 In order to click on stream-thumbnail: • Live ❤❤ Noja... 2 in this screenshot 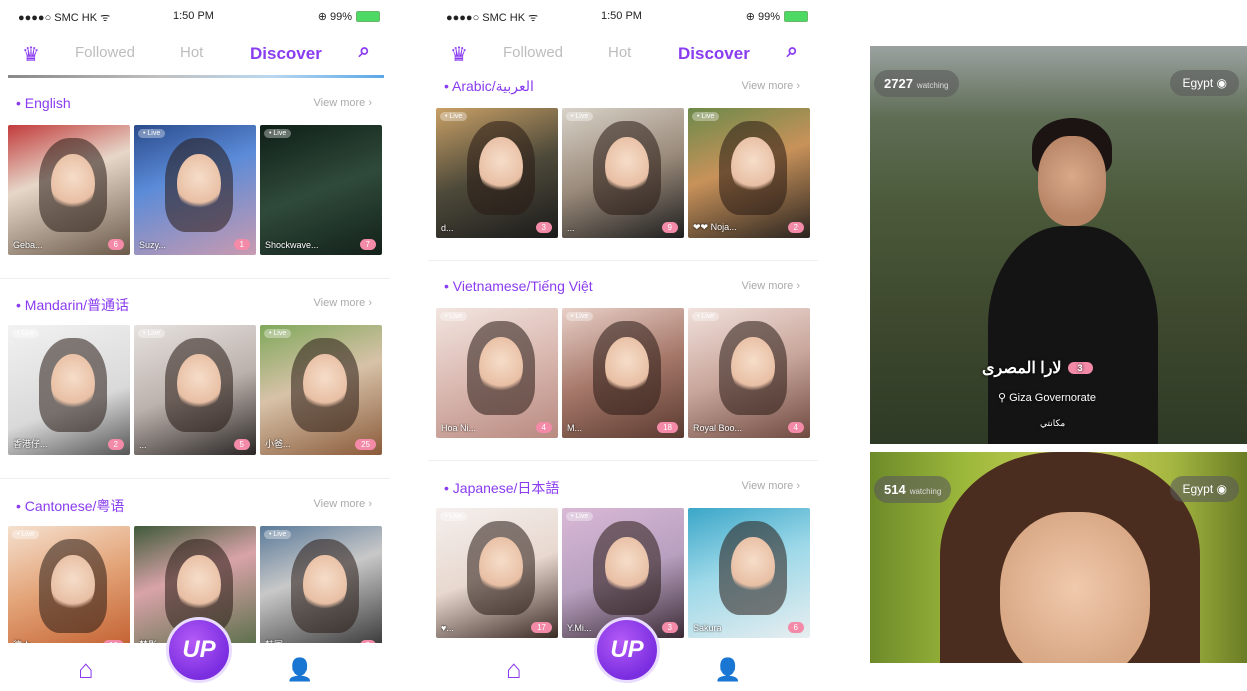, I will do `click(749, 173)`.